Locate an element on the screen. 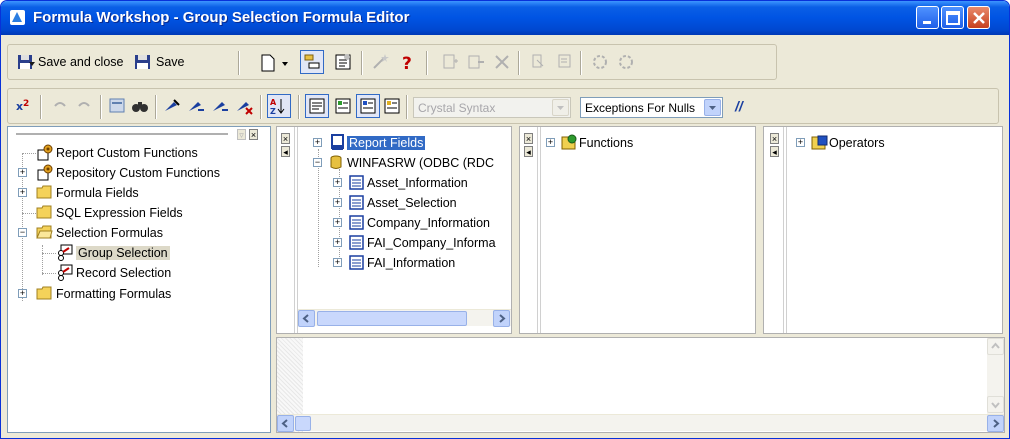 The height and width of the screenshot is (439, 1010). minimize-button is located at coordinates (927, 17).